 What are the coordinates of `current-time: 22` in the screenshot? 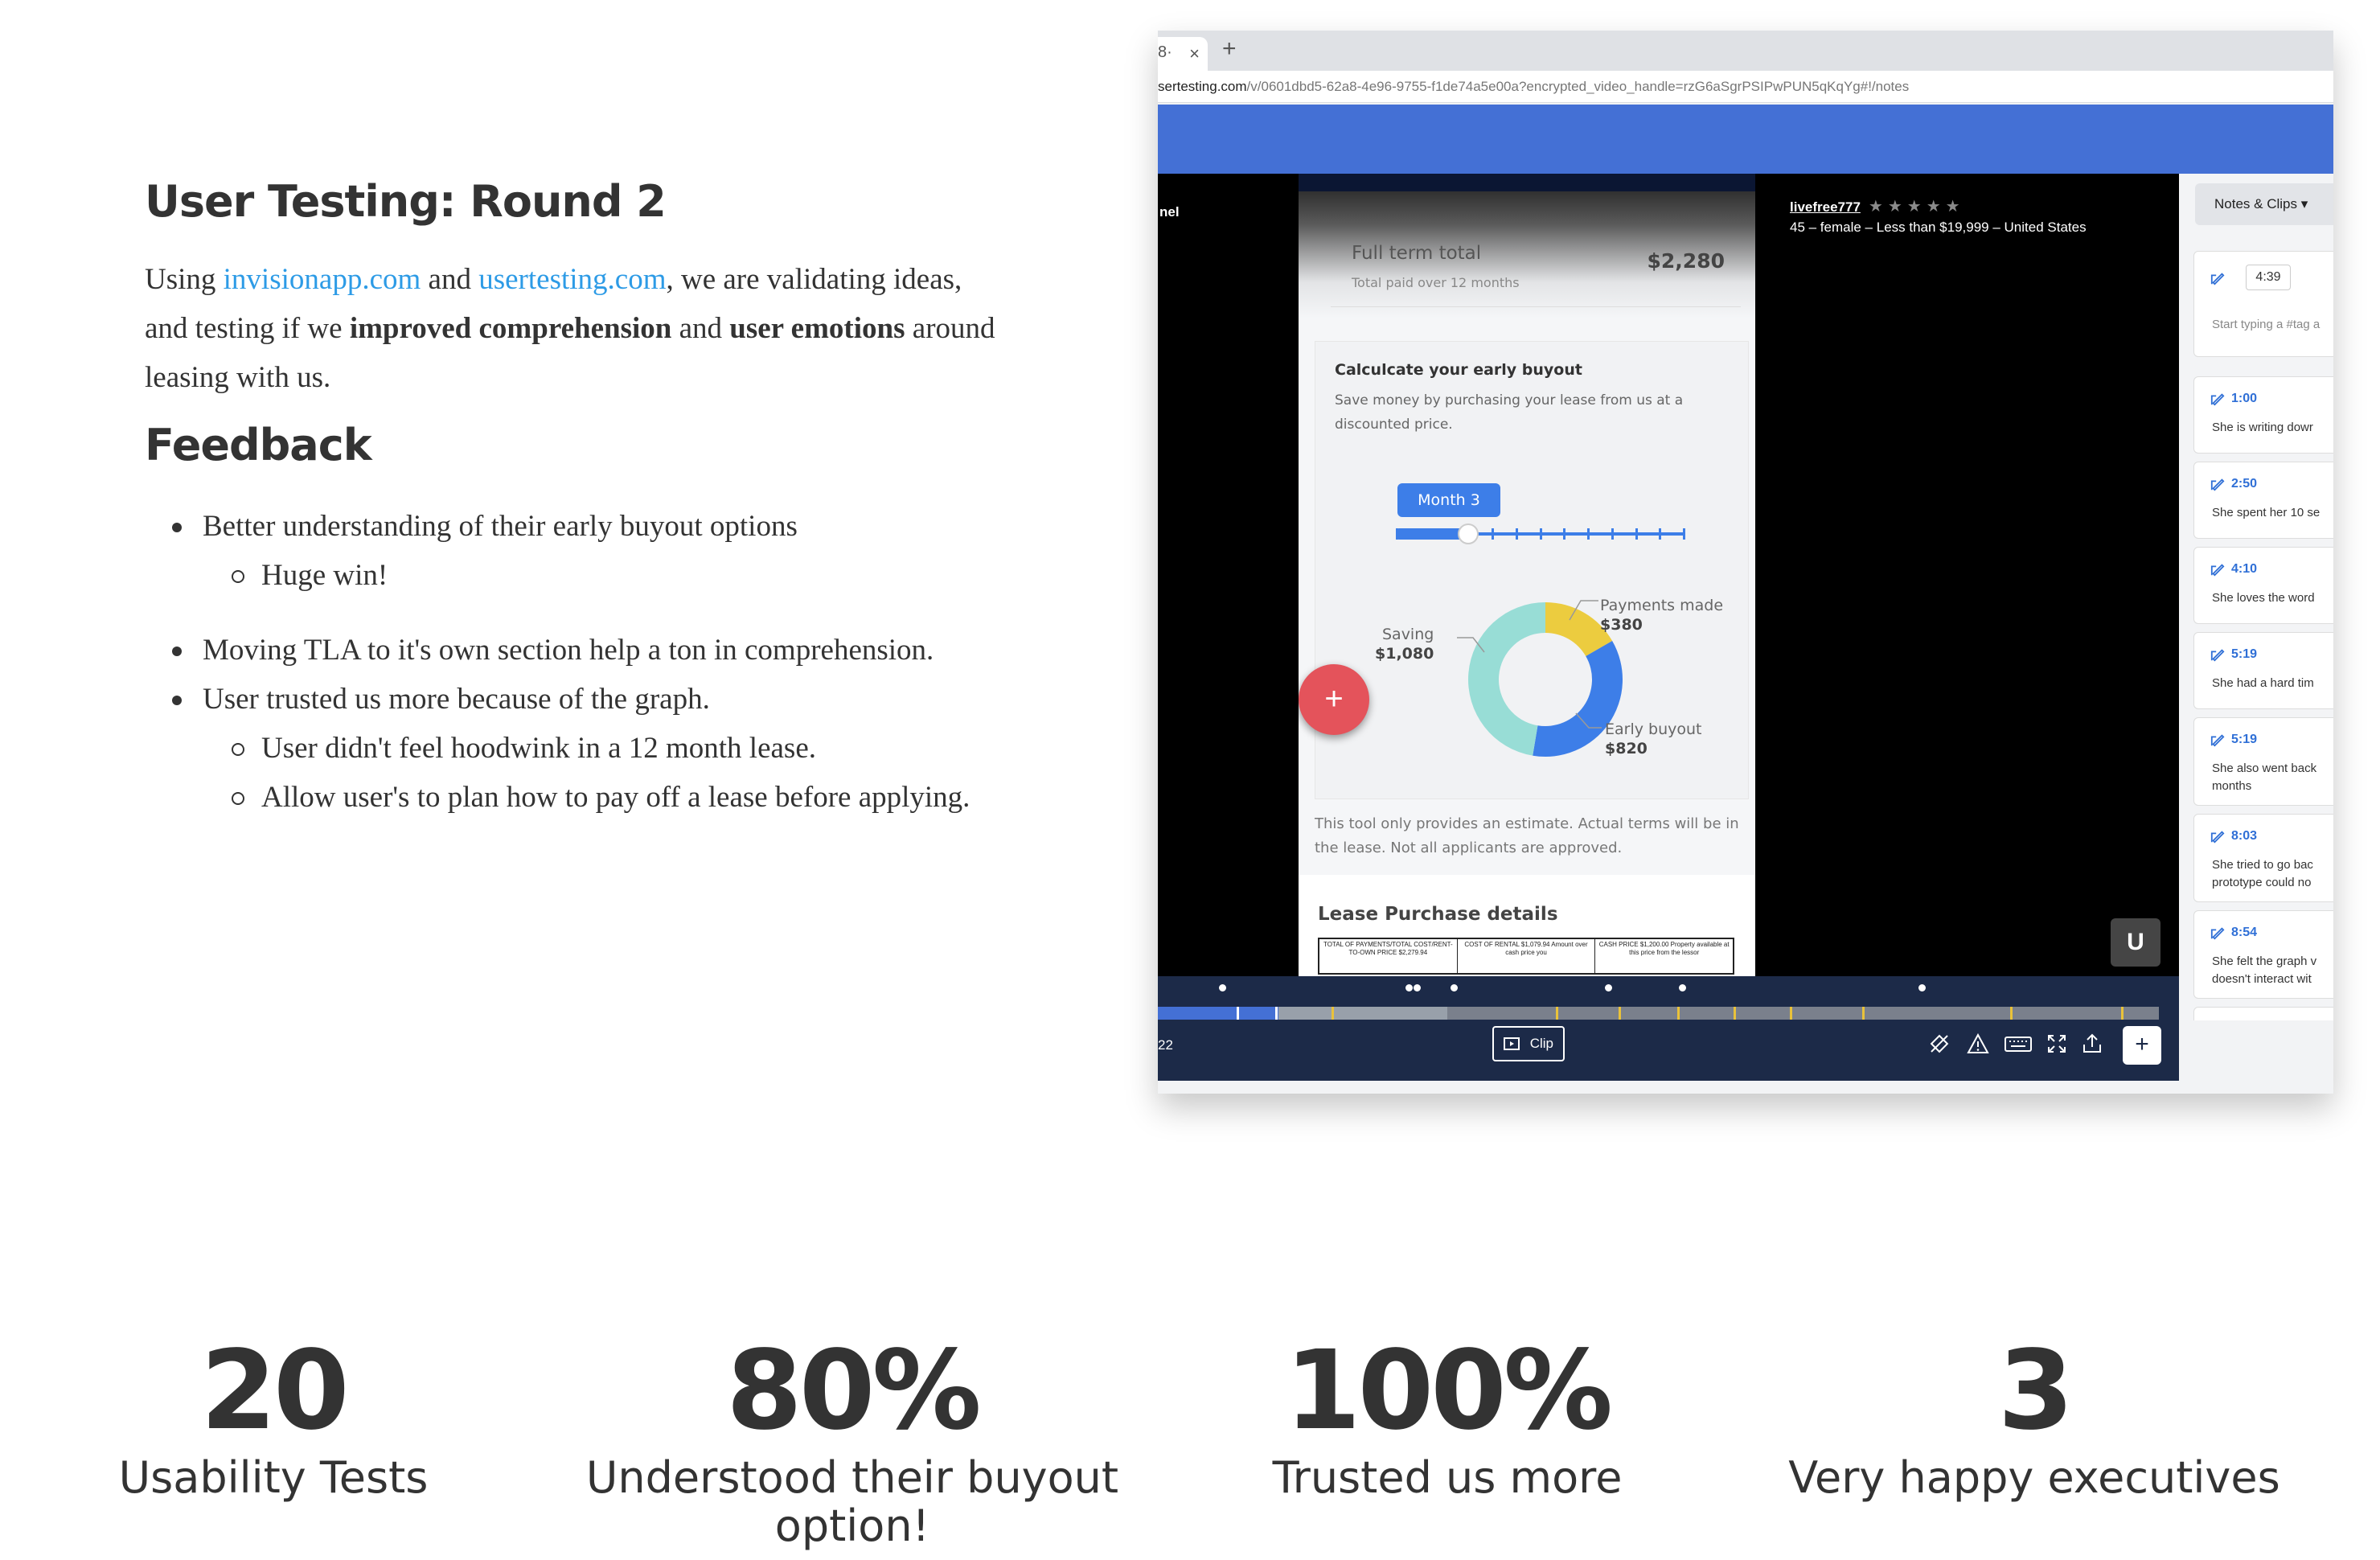 It's located at (1165, 1045).